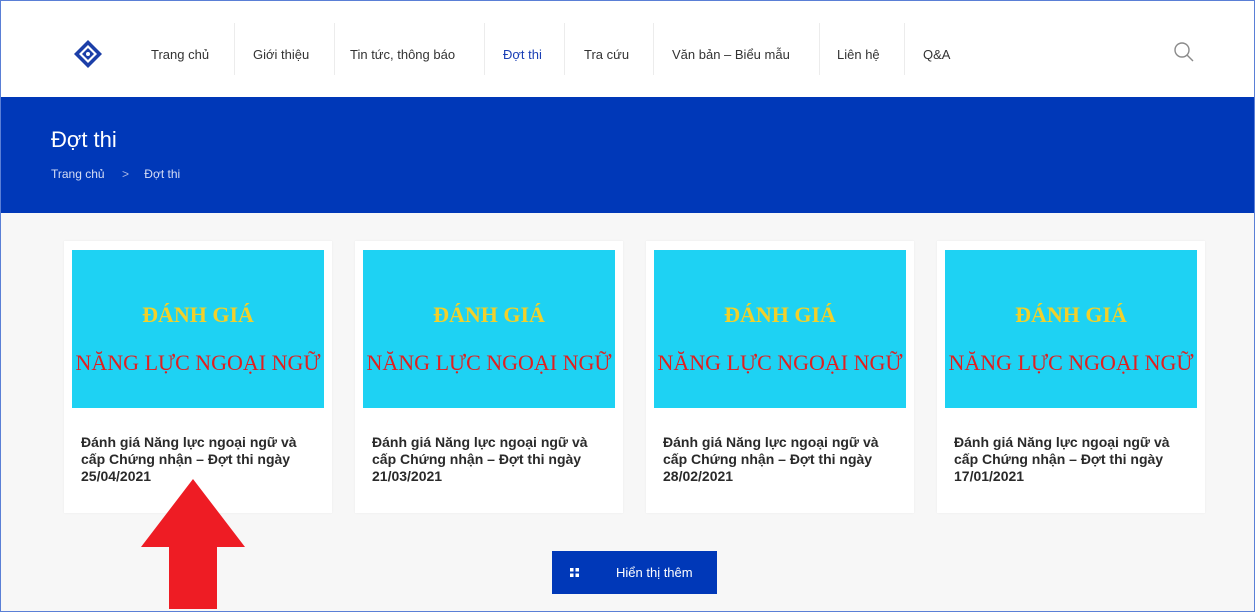 This screenshot has height=614, width=1257. What do you see at coordinates (180, 54) in the screenshot?
I see `nav-item-home: Trang chủ` at bounding box center [180, 54].